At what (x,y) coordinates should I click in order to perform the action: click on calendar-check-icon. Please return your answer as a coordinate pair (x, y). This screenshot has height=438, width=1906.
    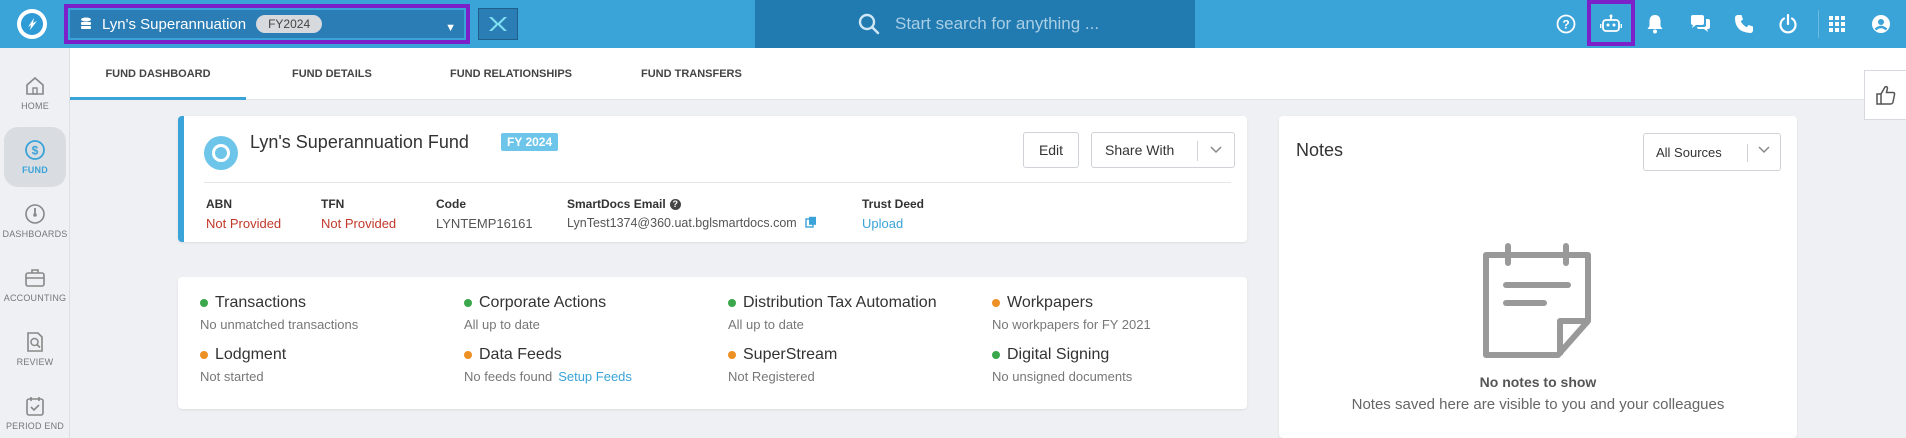
    Looking at the image, I should click on (35, 406).